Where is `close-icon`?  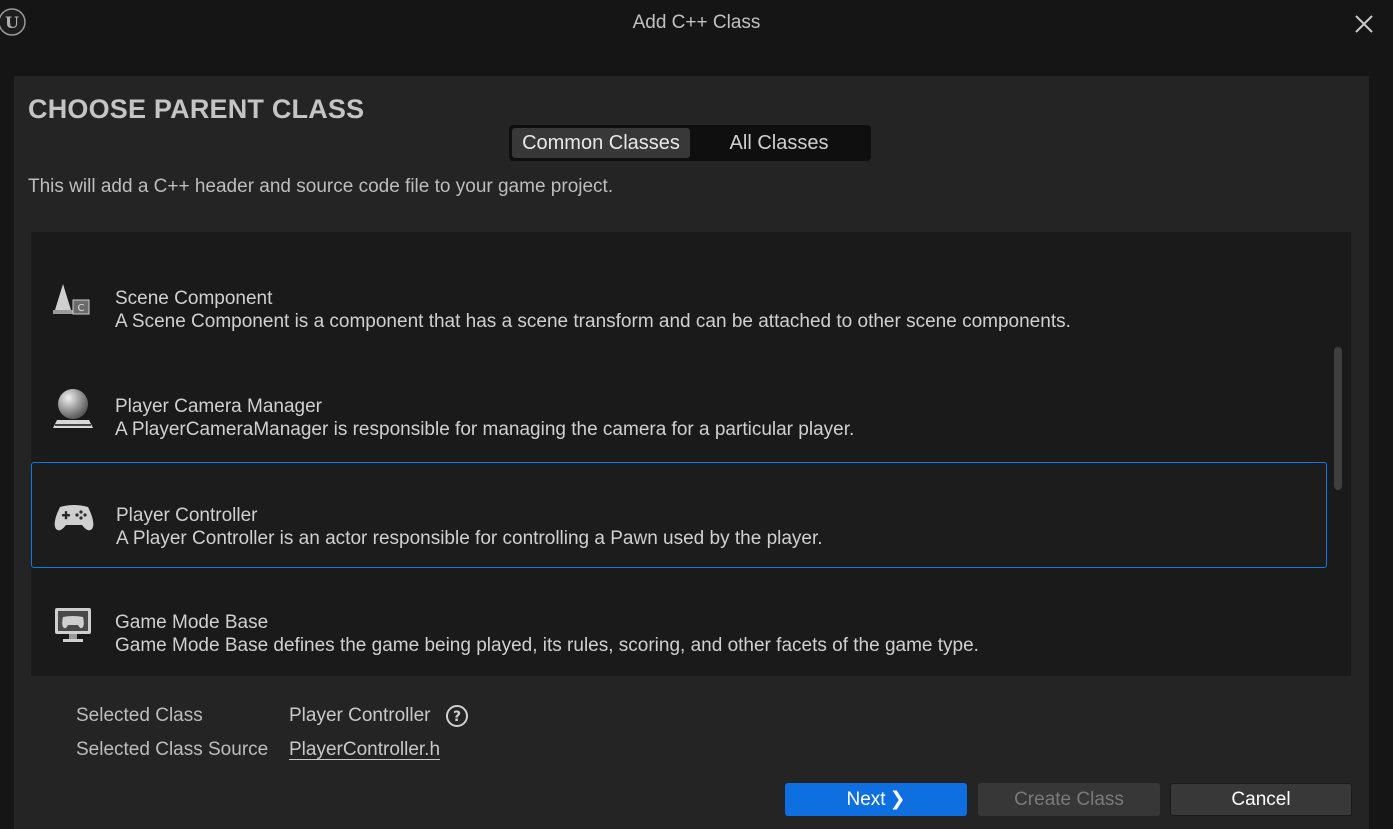 close-icon is located at coordinates (1364, 24).